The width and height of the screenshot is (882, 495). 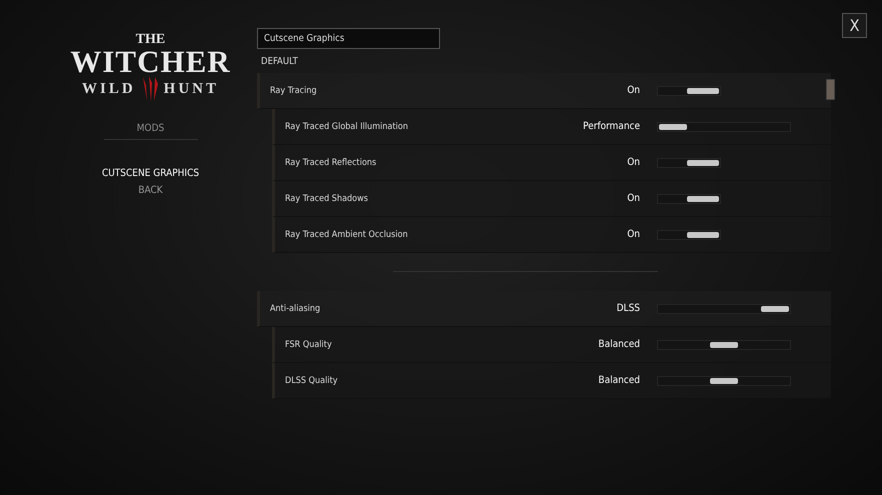 I want to click on close-button: X, so click(x=854, y=25).